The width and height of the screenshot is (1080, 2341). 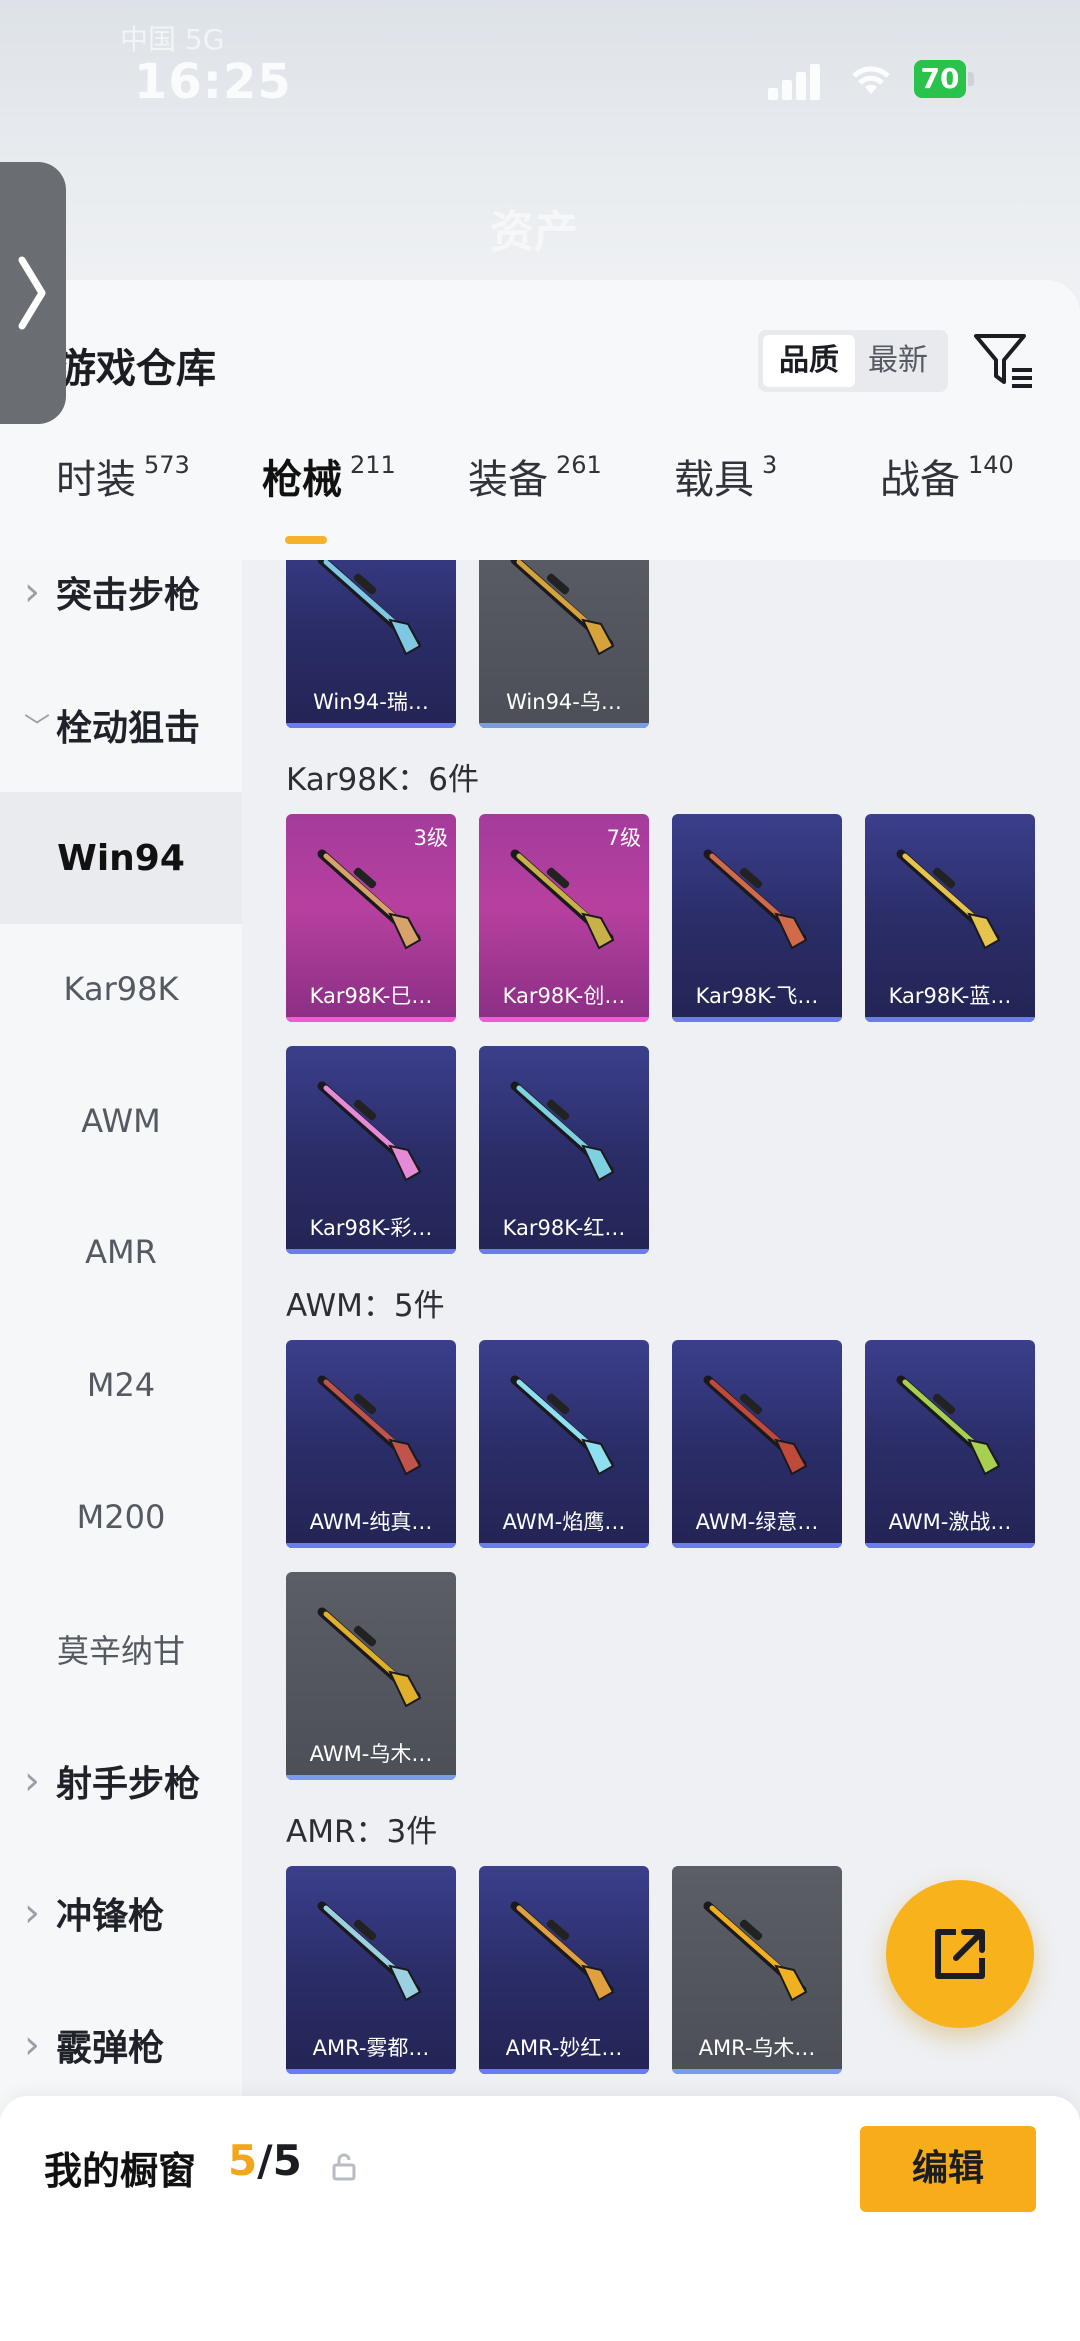 What do you see at coordinates (960, 1954) in the screenshot?
I see `share-button` at bounding box center [960, 1954].